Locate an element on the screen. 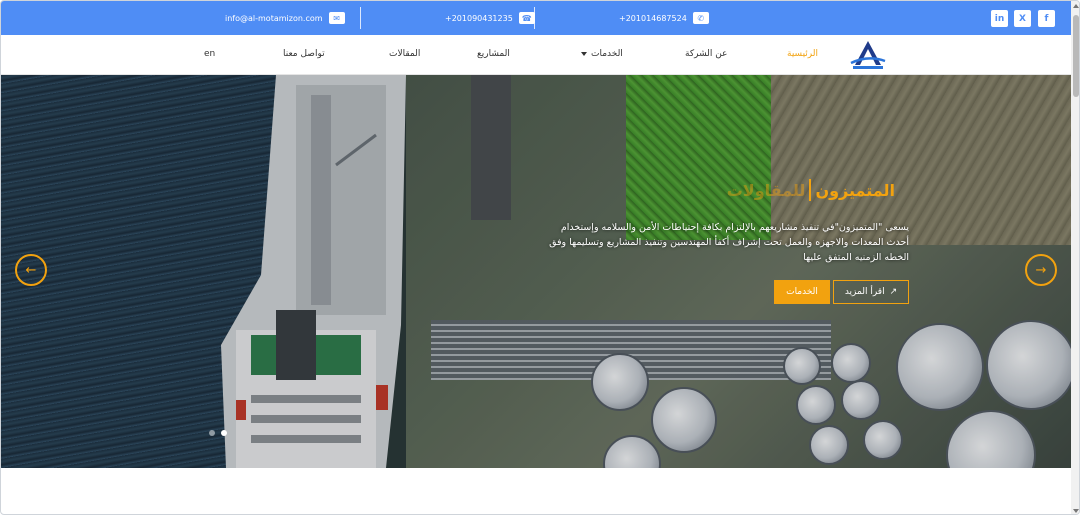  whatsapp-contact: +201014687524 ✆ is located at coordinates (664, 18).